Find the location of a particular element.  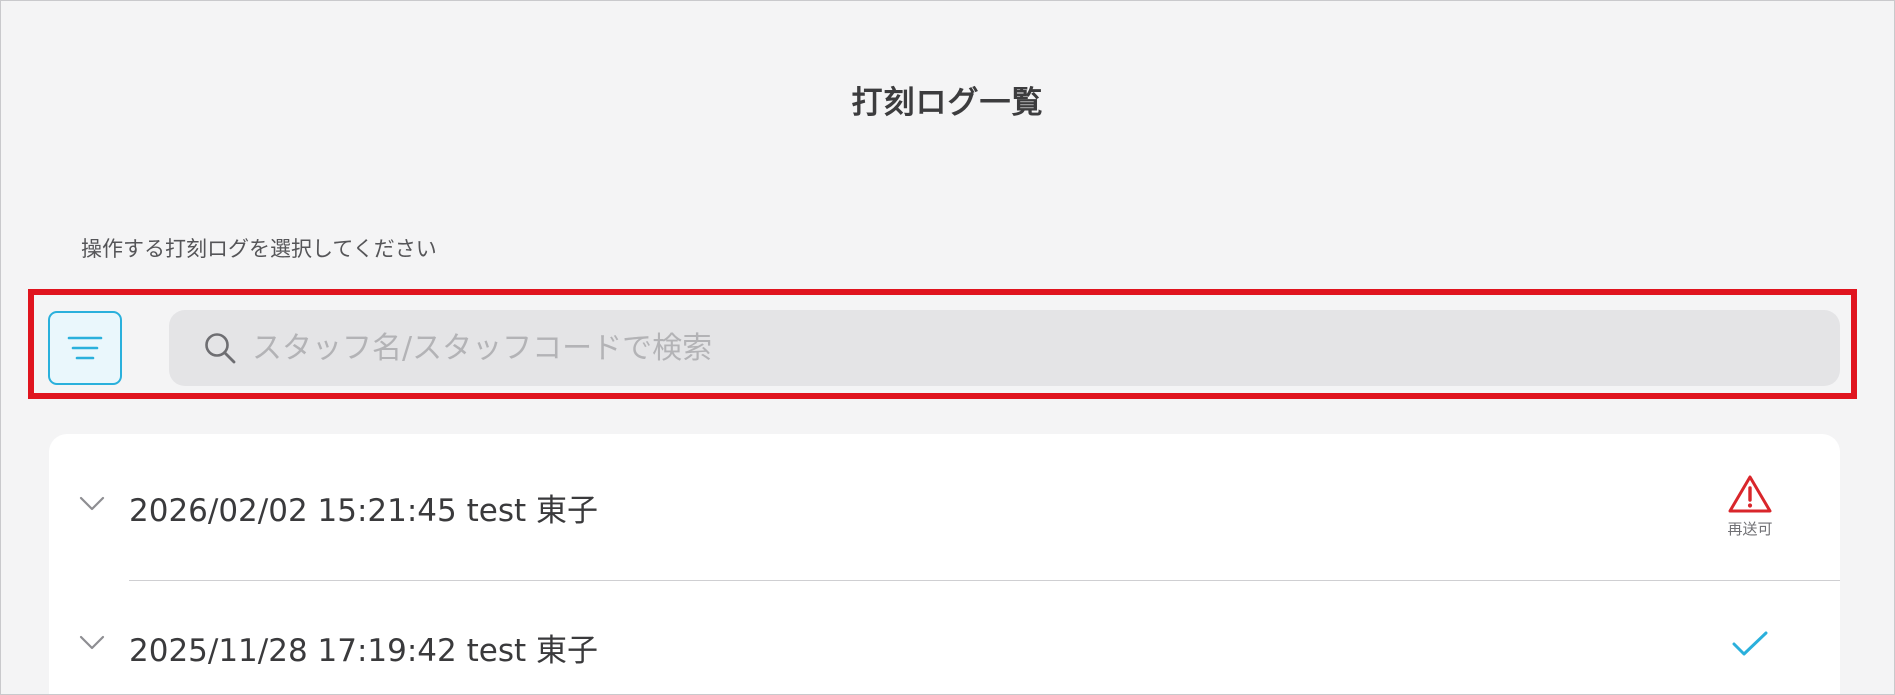

search-input is located at coordinates (1045, 348).